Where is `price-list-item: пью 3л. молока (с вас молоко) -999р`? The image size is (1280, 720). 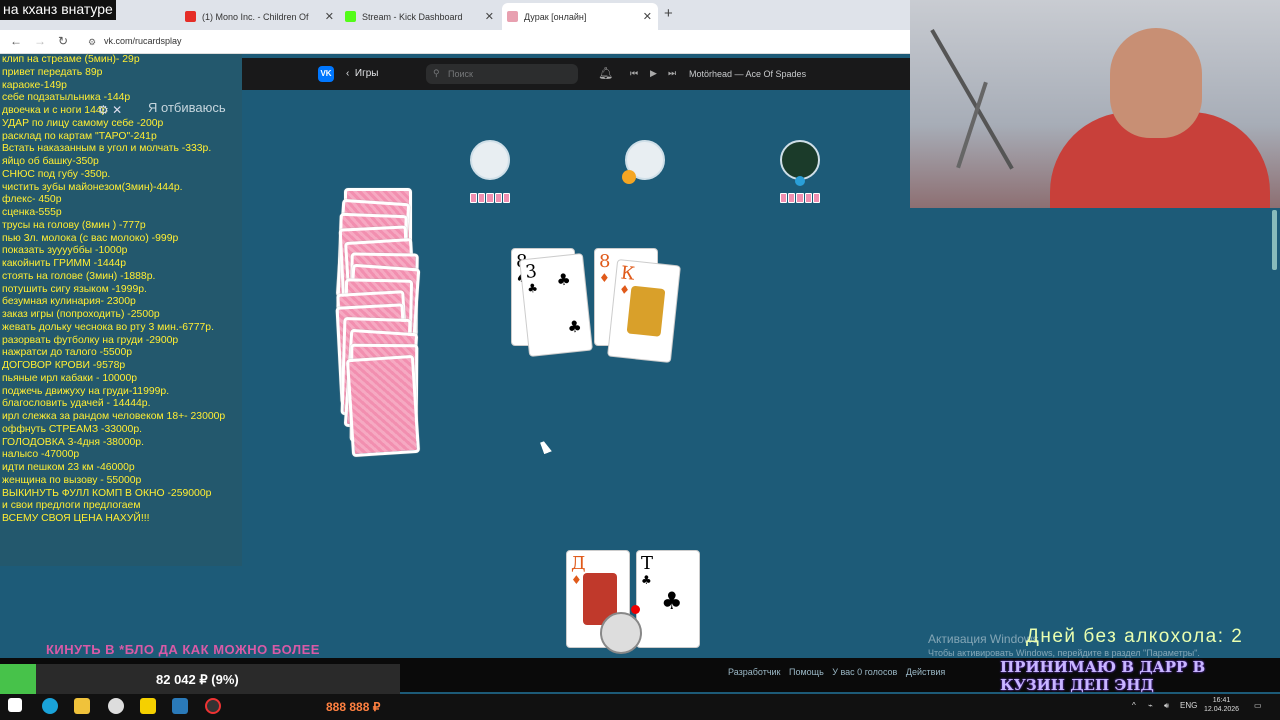 price-list-item: пью 3л. молока (с вас молоко) -999р is located at coordinates (90, 238).